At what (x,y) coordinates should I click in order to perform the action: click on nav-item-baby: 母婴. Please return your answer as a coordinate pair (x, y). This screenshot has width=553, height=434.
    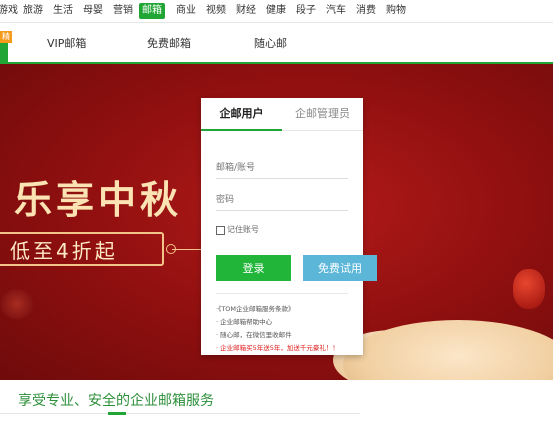
    Looking at the image, I should click on (93, 11).